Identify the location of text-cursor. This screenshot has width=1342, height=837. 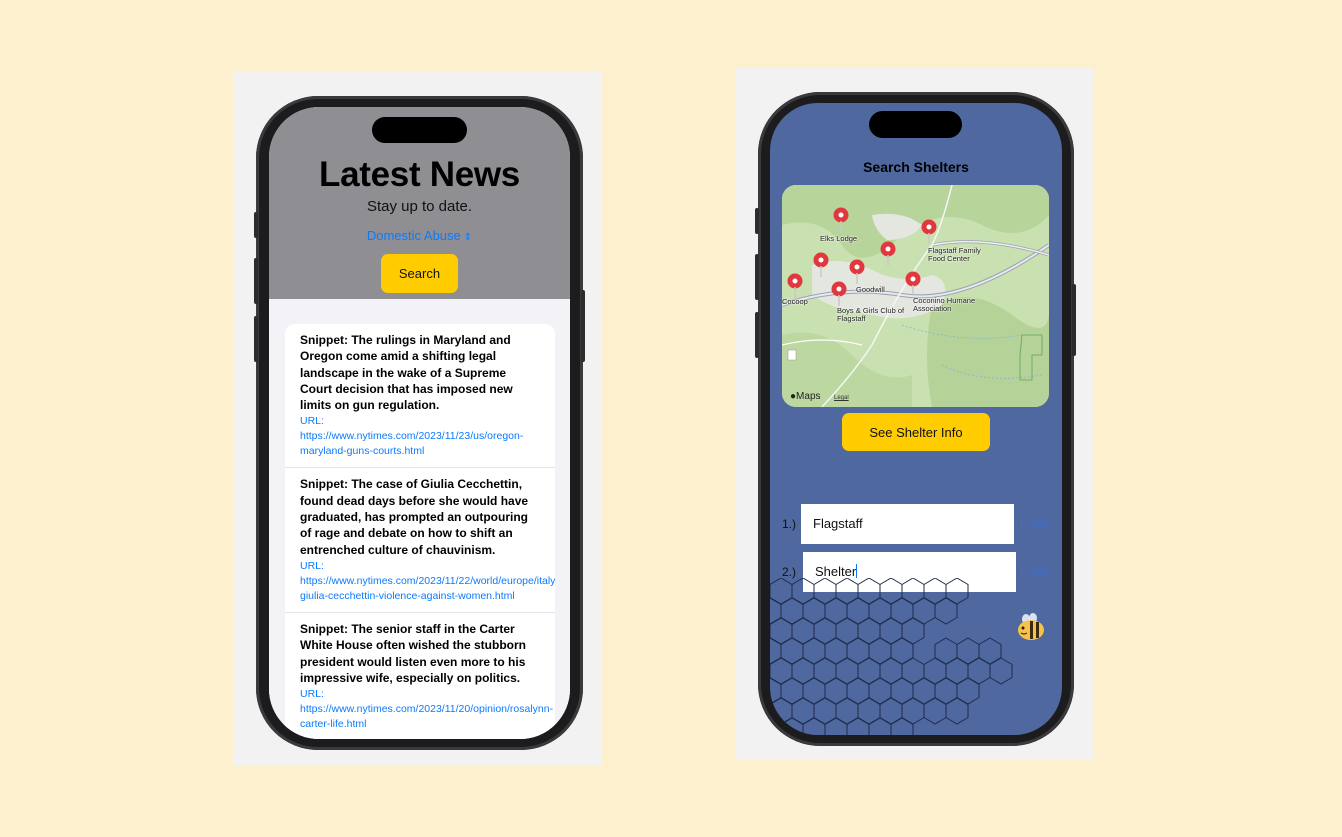
(857, 571).